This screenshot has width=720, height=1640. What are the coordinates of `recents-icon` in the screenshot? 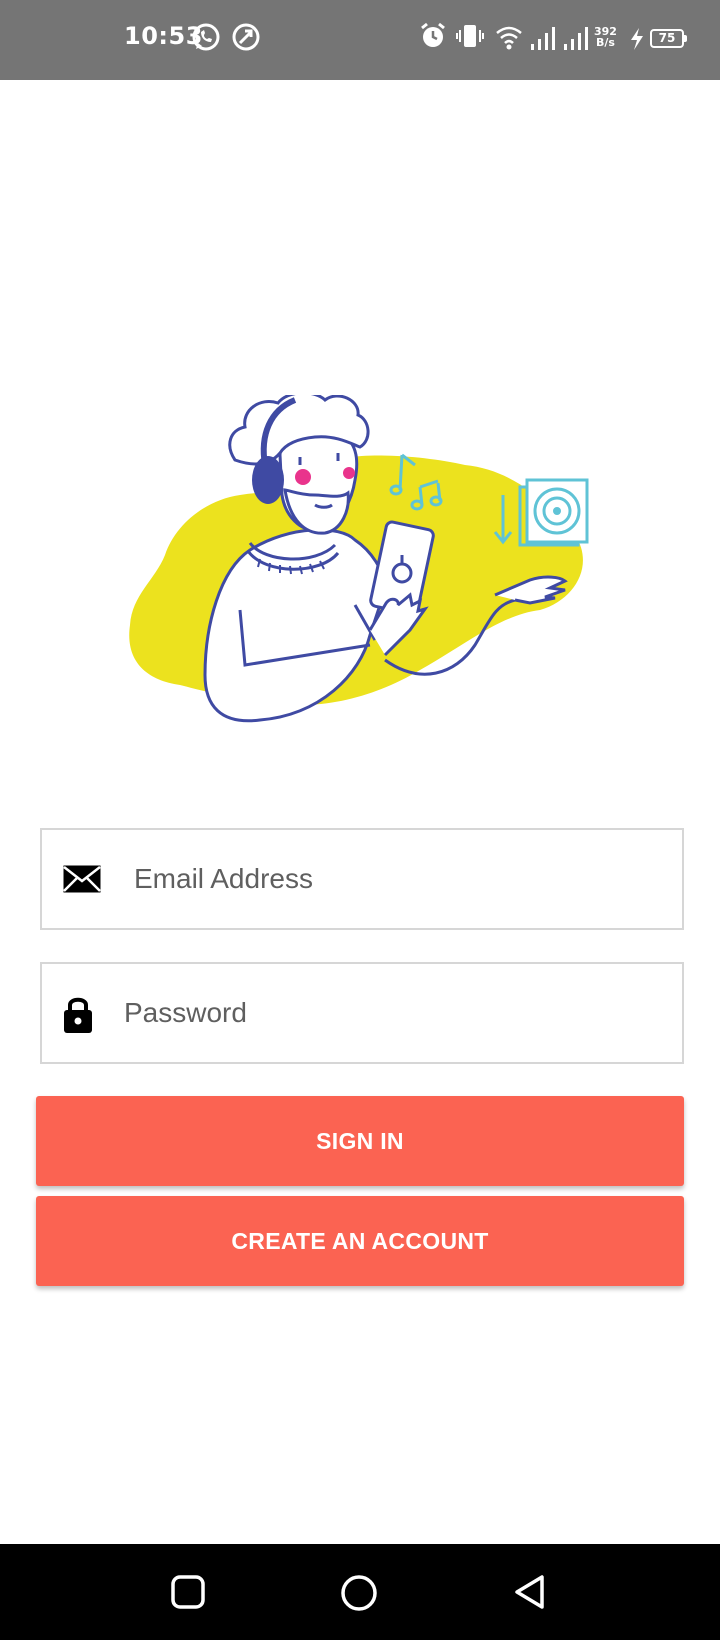 It's located at (188, 1594).